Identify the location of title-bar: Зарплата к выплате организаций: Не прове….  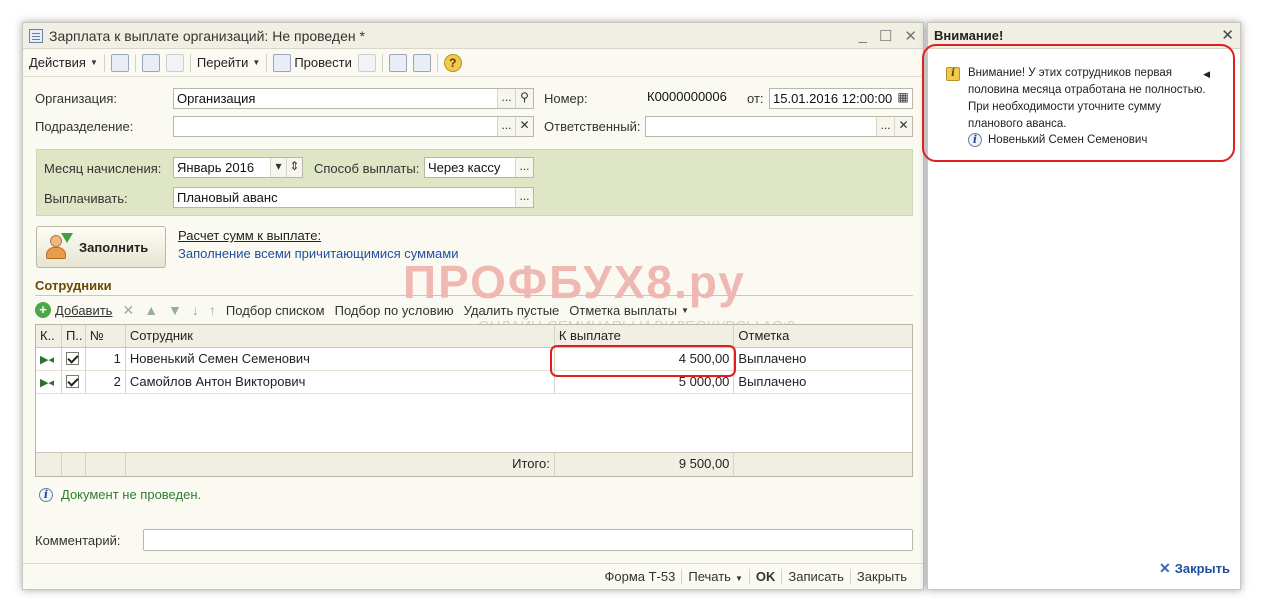
(473, 36).